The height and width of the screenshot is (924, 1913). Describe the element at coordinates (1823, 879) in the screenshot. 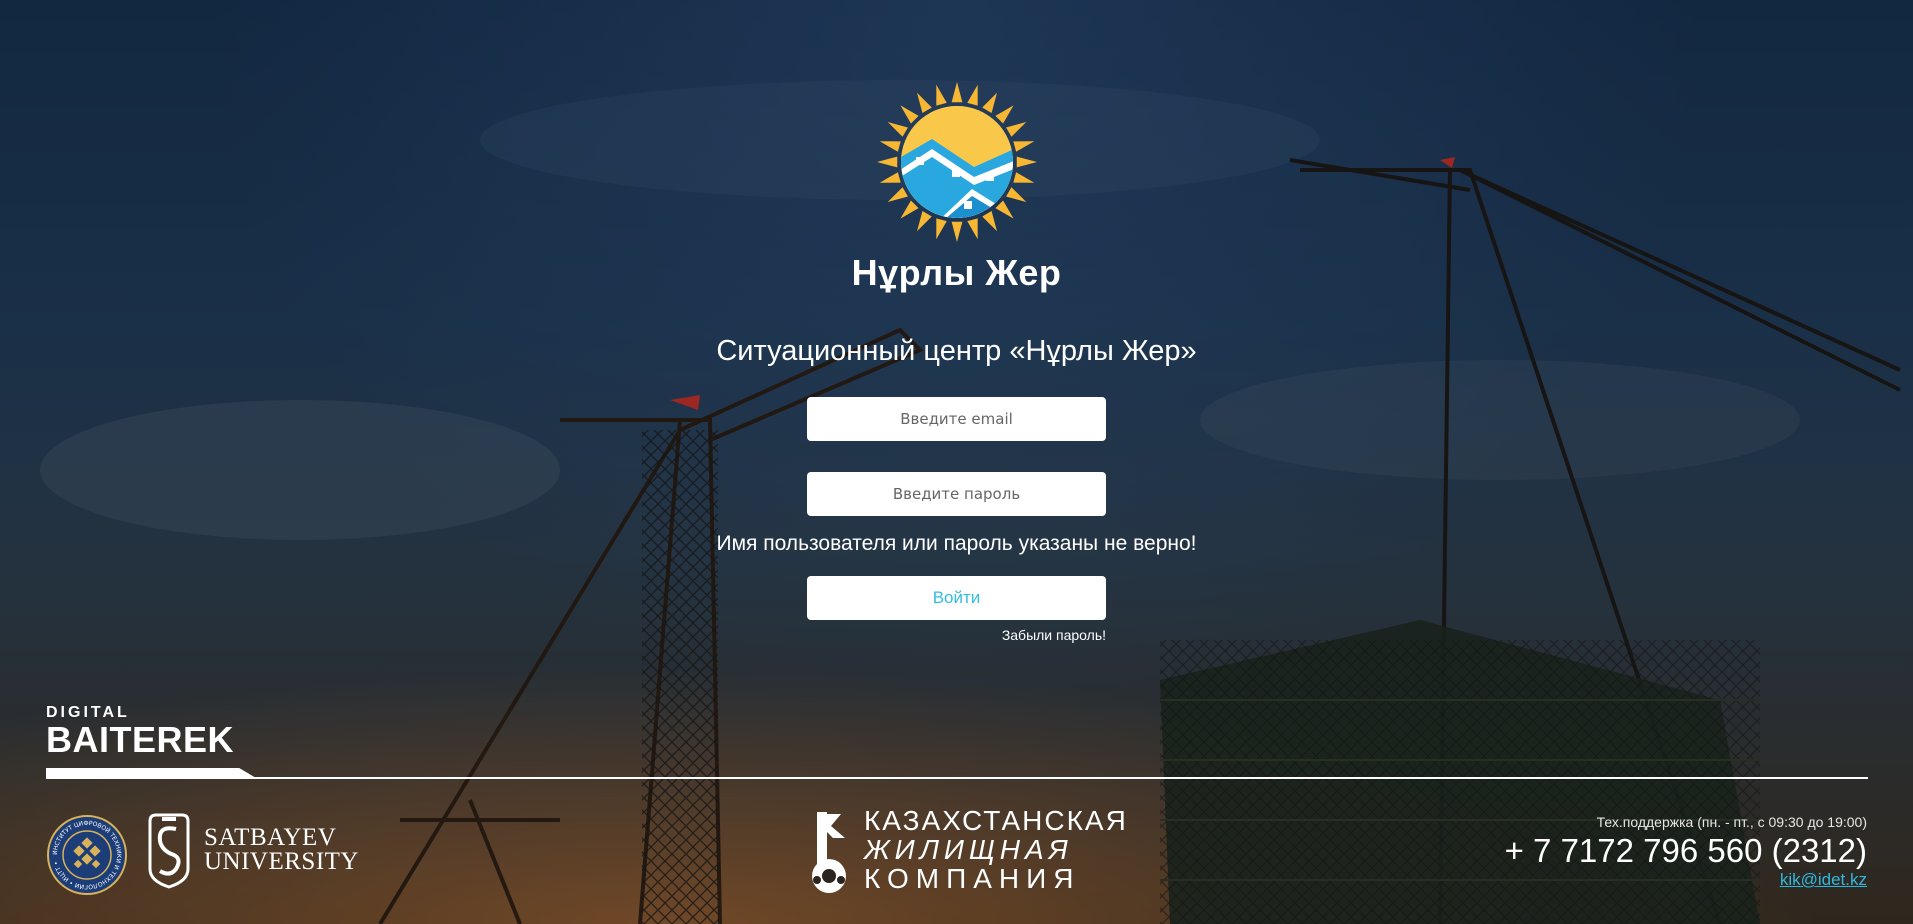

I see `support-email-link: kik@idet.kz` at that location.